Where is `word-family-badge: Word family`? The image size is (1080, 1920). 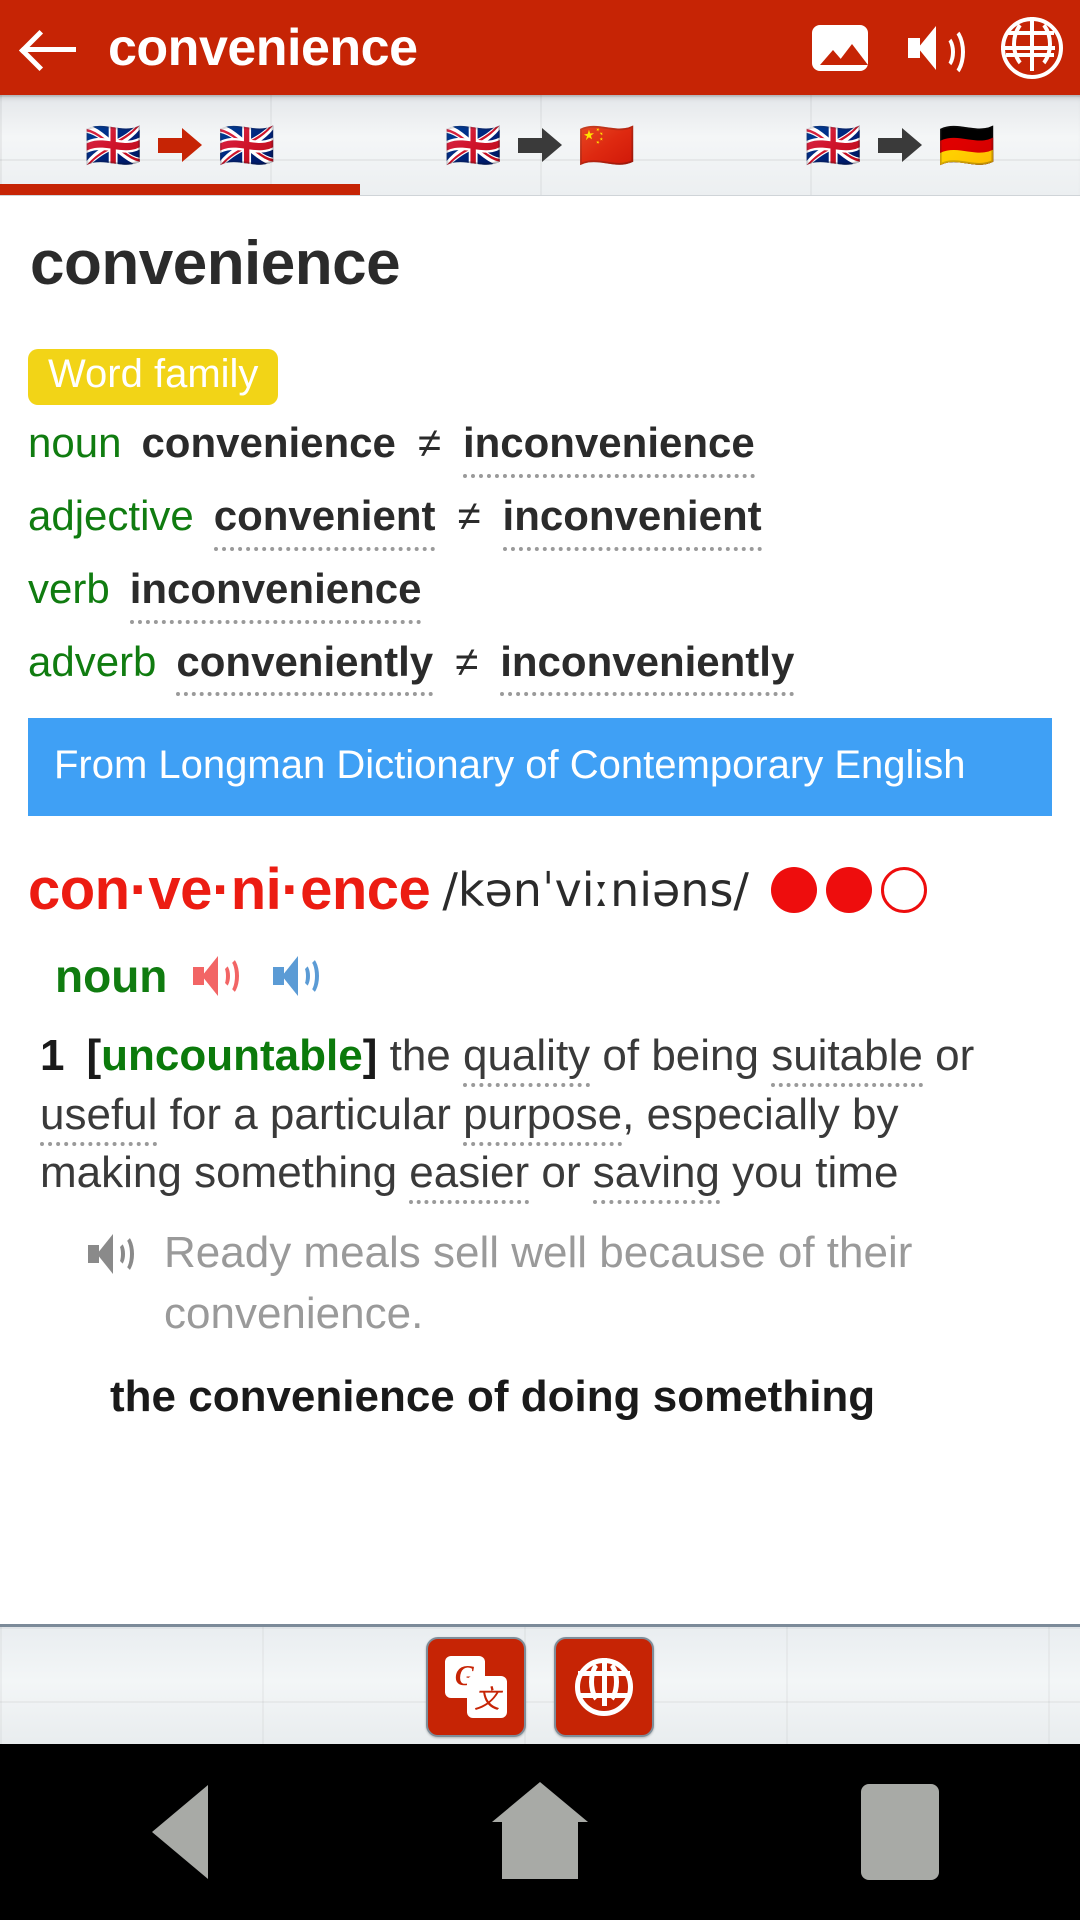 word-family-badge: Word family is located at coordinates (153, 377).